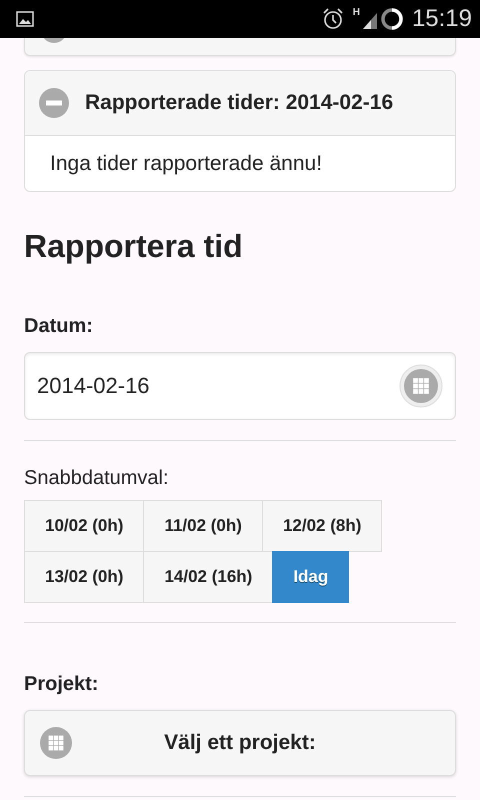 The height and width of the screenshot is (800, 480). What do you see at coordinates (240, 386) in the screenshot?
I see `date-field: 2014-02-16` at bounding box center [240, 386].